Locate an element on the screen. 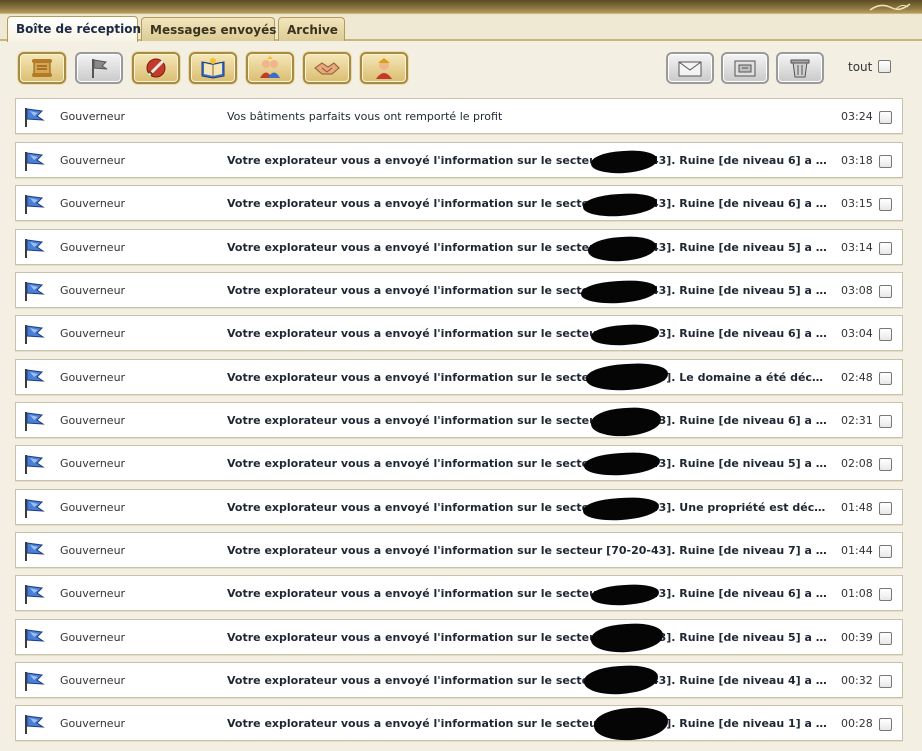 This screenshot has width=922, height=751. tab-archive: Archive is located at coordinates (311, 29).